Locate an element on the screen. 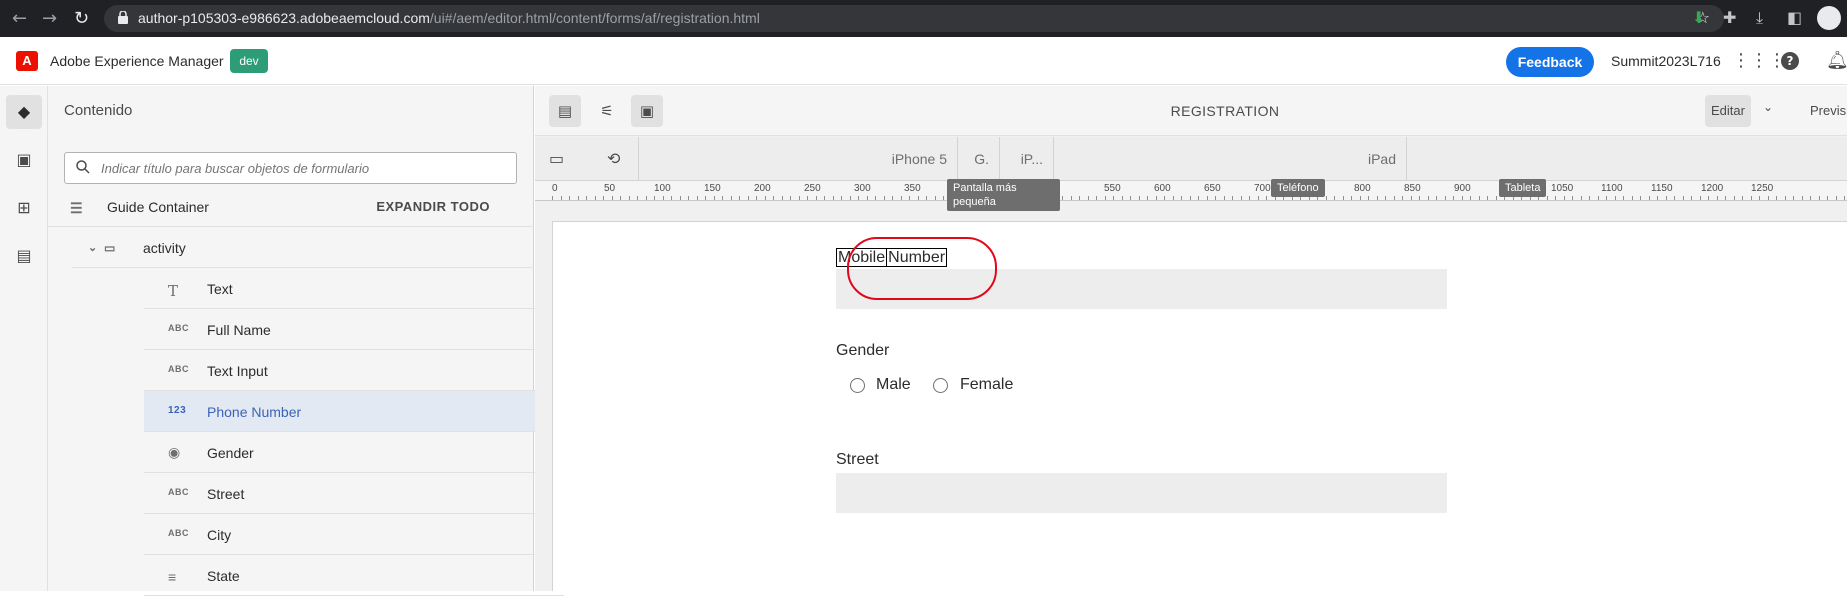 The height and width of the screenshot is (596, 1847). search-field is located at coordinates (290, 168).